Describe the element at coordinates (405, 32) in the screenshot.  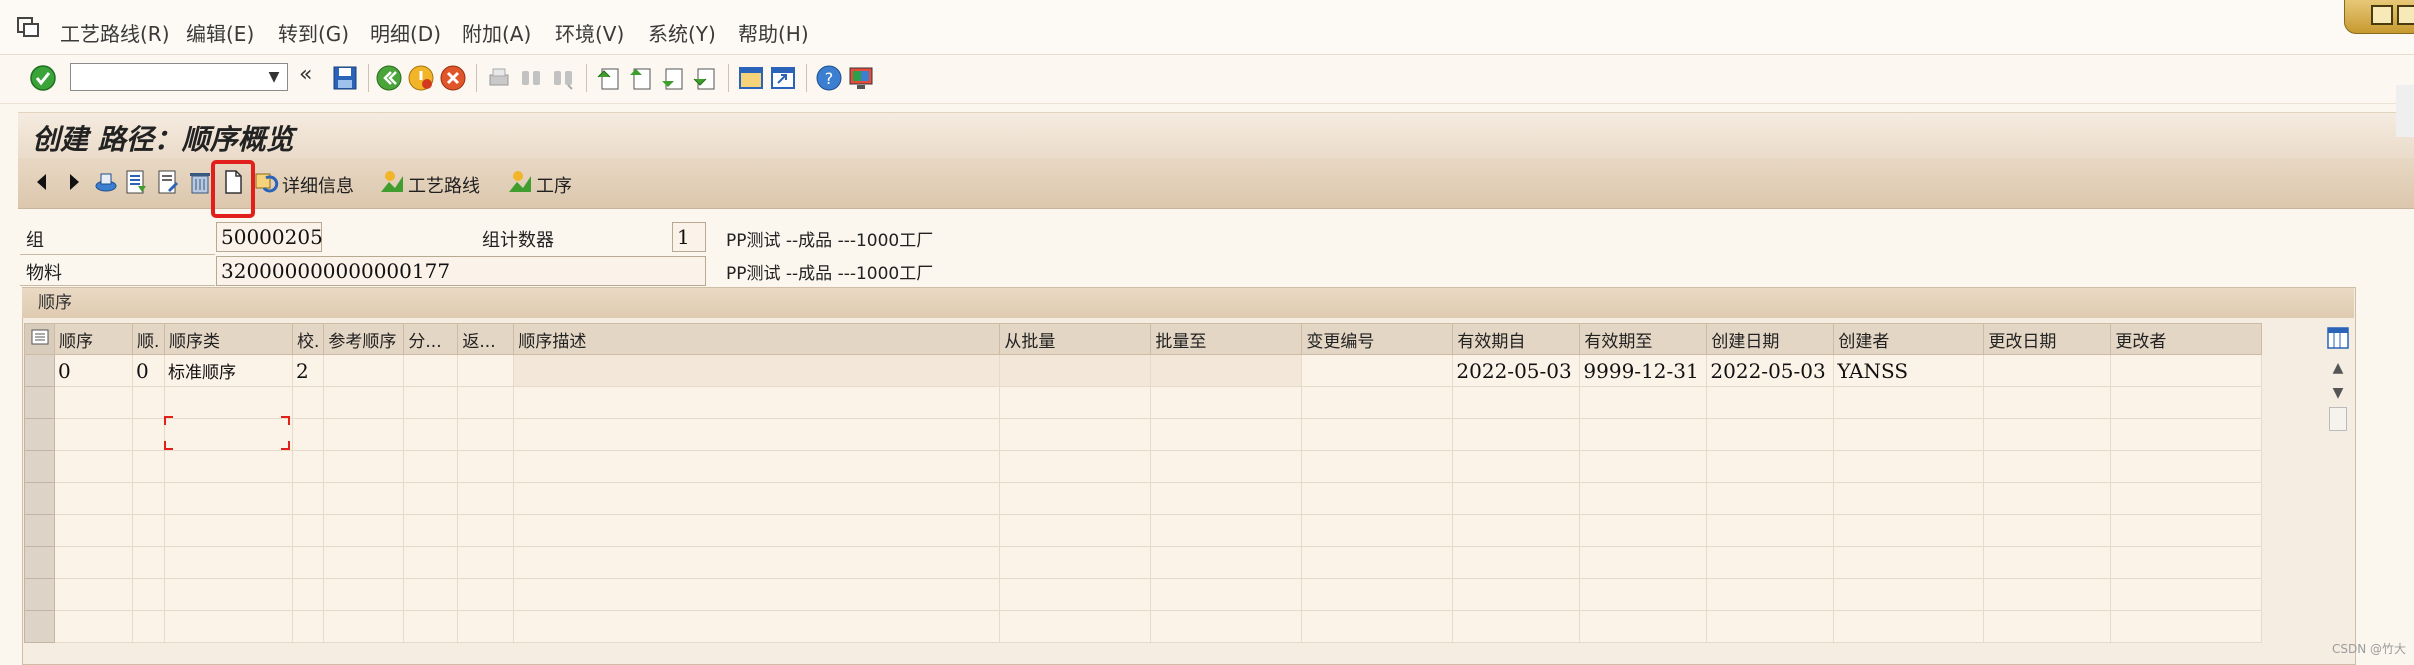
I see `menu-details: 明细(D)` at that location.